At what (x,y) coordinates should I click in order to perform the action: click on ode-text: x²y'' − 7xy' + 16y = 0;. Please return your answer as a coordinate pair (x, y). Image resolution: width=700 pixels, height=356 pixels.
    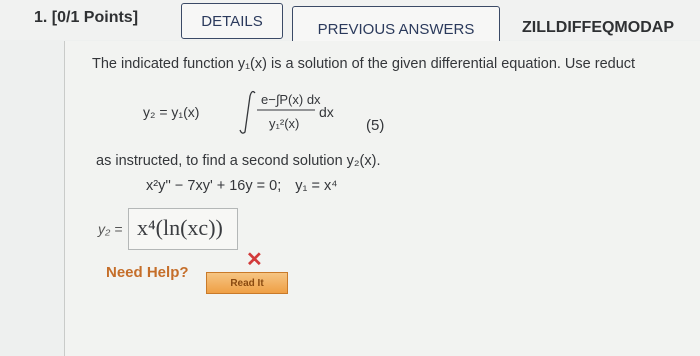
    Looking at the image, I should click on (214, 186).